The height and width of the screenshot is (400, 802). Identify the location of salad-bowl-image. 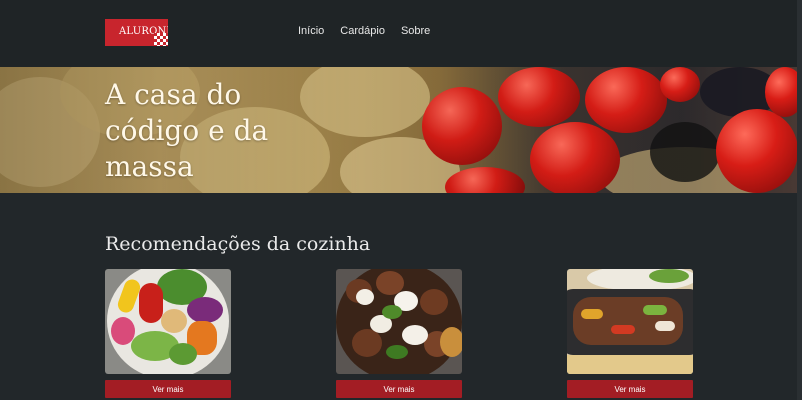
(168, 321).